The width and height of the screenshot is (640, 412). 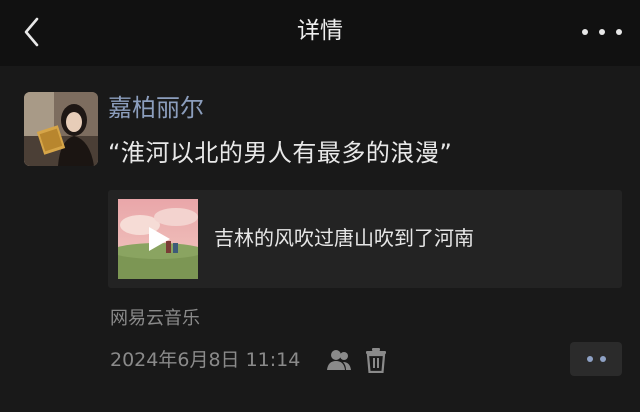 I want to click on avatar, so click(x=61, y=129).